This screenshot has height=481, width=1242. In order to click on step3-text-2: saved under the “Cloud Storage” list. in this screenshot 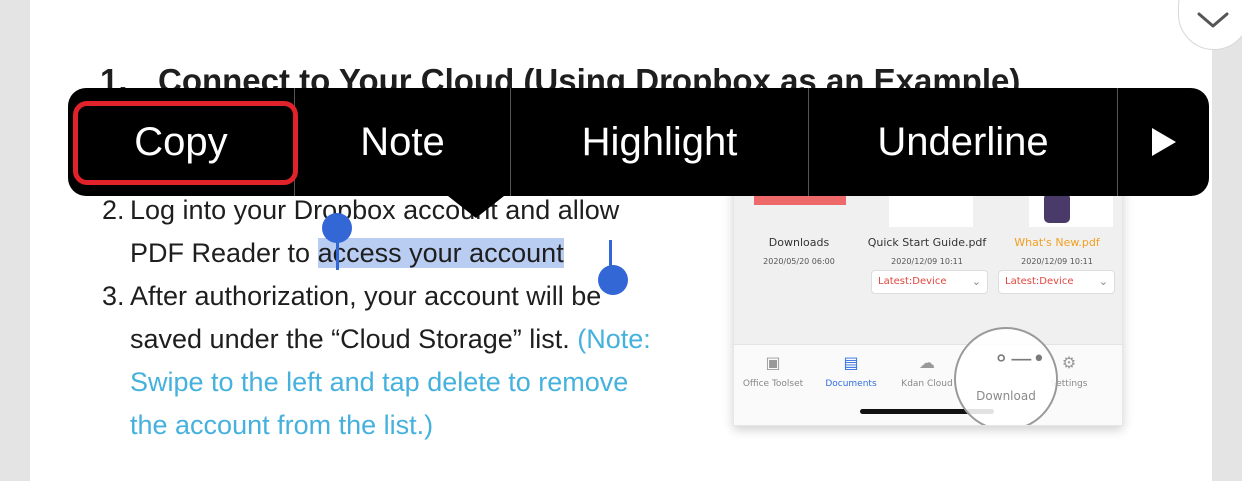, I will do `click(354, 339)`.